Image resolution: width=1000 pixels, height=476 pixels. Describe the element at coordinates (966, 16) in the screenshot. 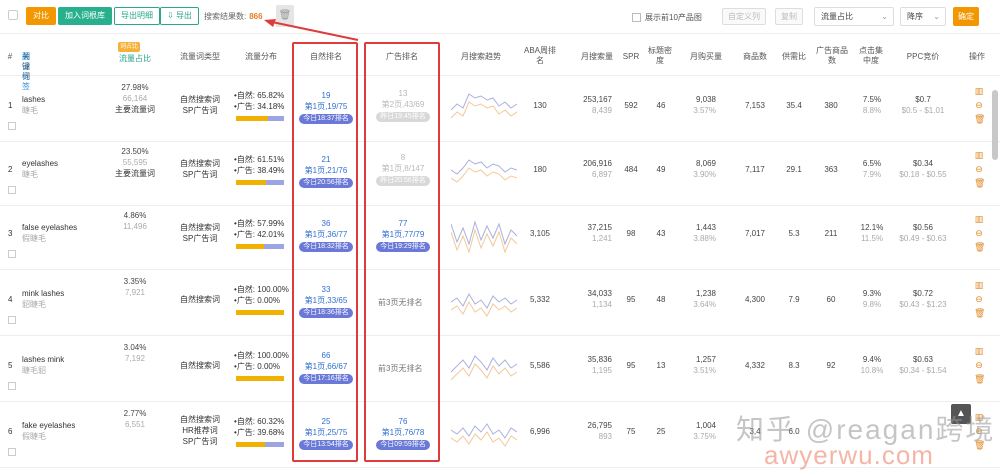

I see `confirm-button: 确定` at that location.